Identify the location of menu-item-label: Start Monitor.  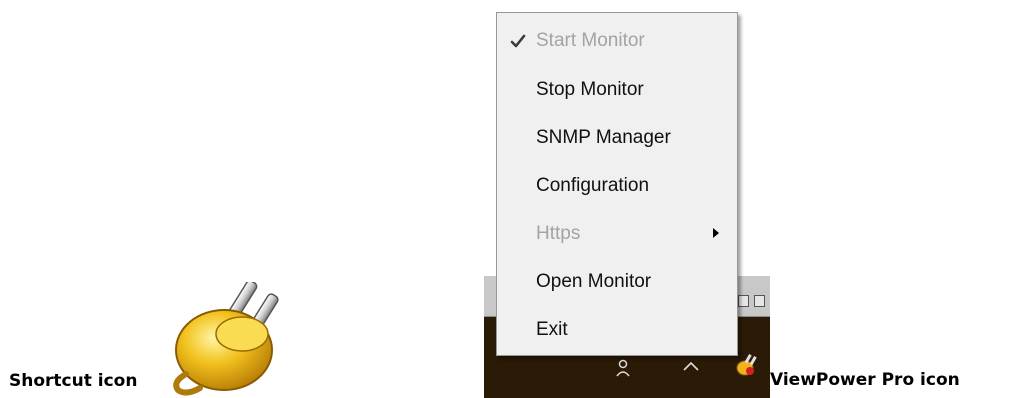
(590, 40).